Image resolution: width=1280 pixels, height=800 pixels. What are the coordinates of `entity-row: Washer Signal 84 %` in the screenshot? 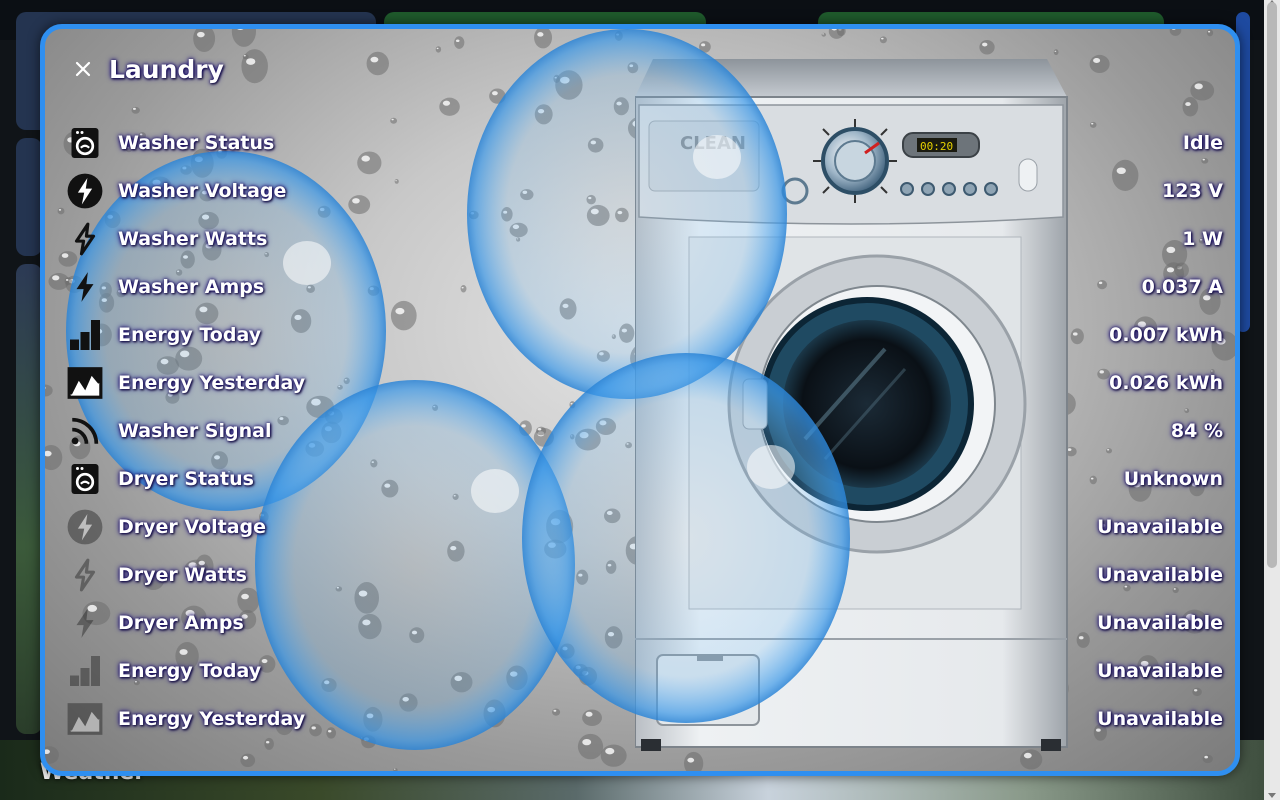 It's located at (644, 431).